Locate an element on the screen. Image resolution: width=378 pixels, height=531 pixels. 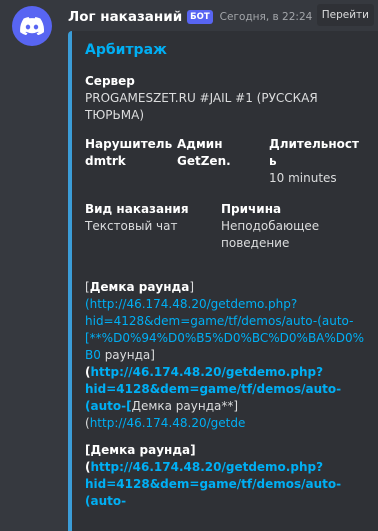
field-server-value-line2: ТЮРЬМА) is located at coordinates (114, 115).